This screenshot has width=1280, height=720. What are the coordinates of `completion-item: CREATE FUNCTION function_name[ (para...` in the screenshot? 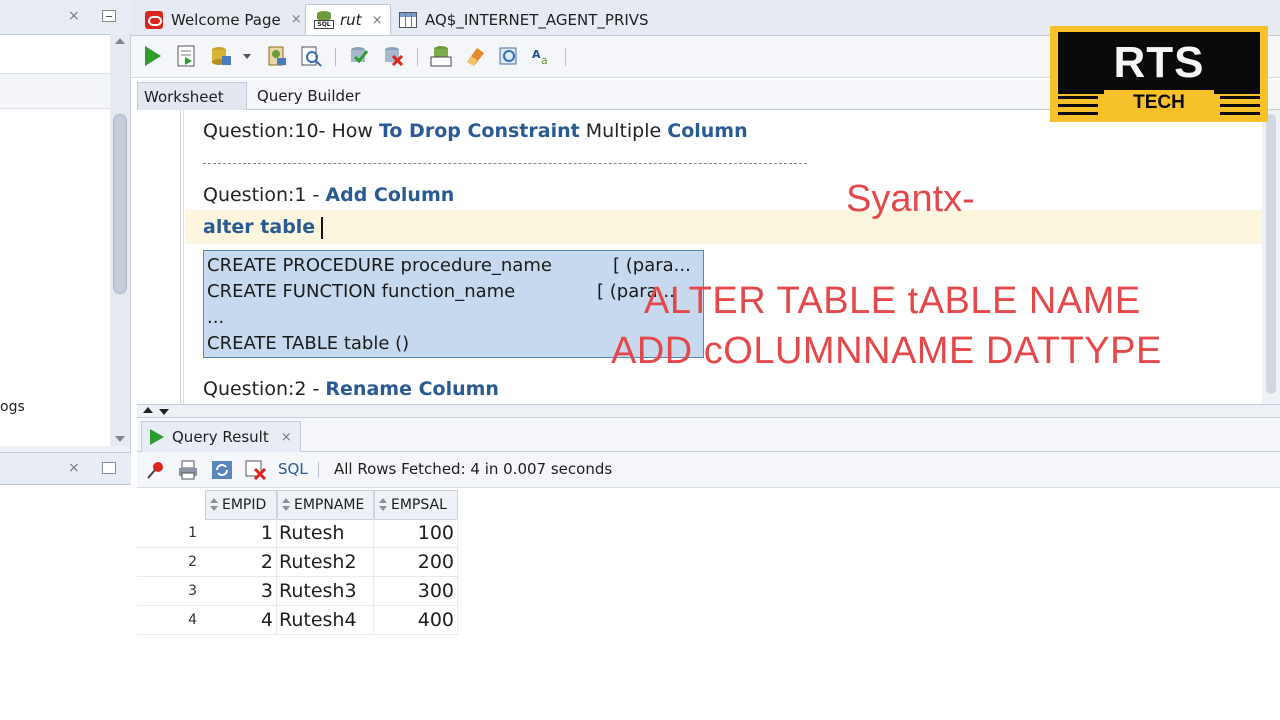 It's located at (441, 291).